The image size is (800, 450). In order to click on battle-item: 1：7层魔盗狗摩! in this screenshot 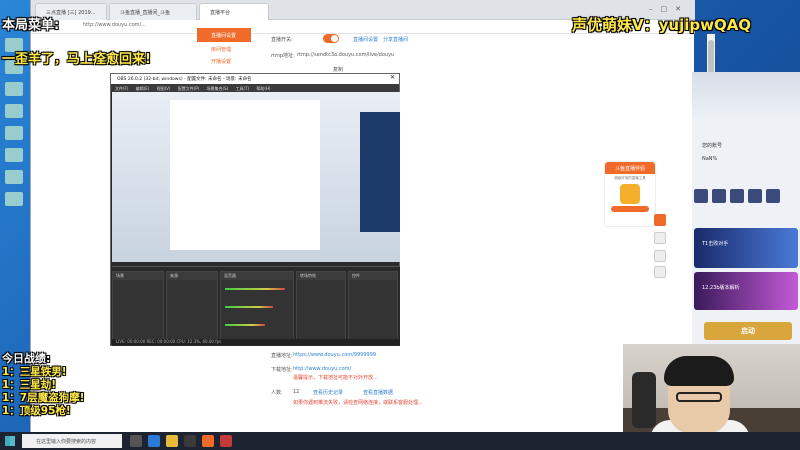, I will do `click(43, 398)`.